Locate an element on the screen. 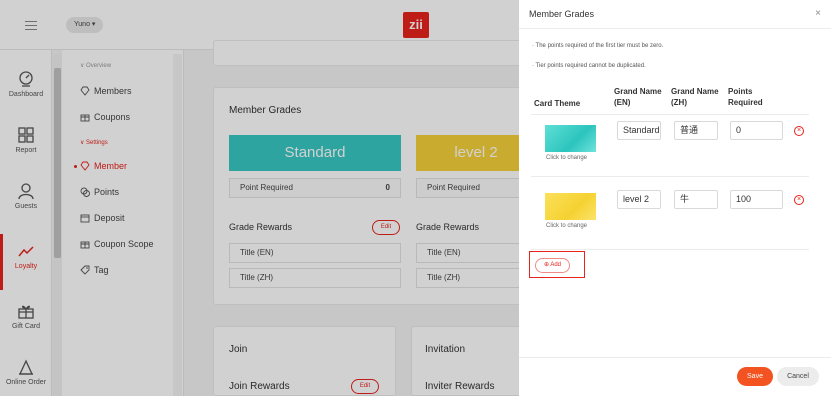  card-theme-swatch-yellow is located at coordinates (570, 206).